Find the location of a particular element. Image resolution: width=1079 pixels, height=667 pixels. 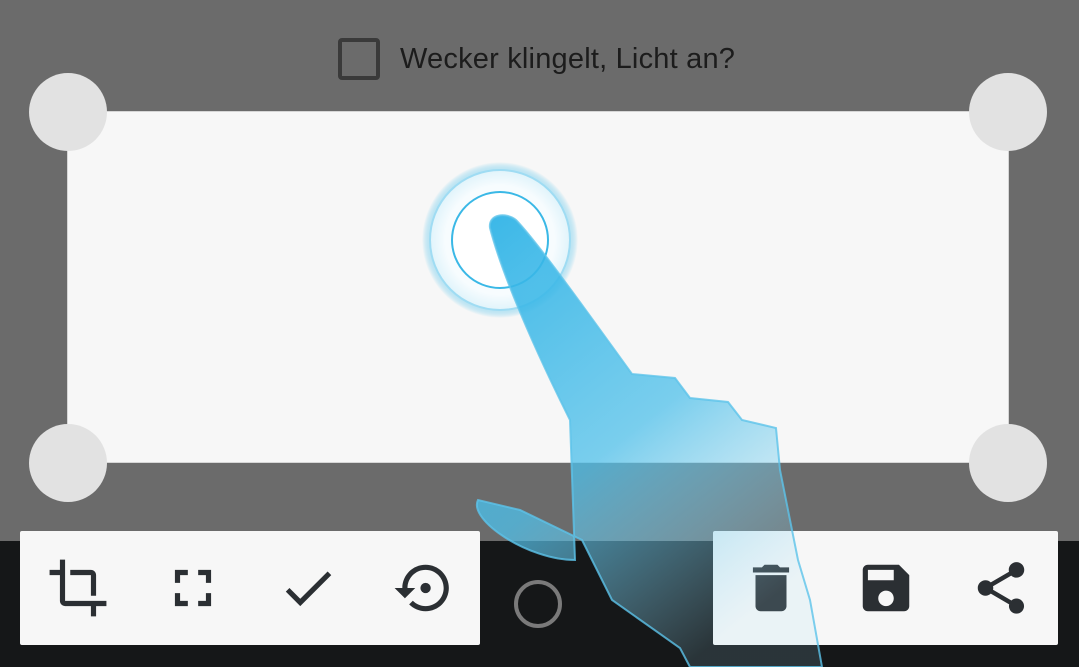

share-icon is located at coordinates (1000, 588).